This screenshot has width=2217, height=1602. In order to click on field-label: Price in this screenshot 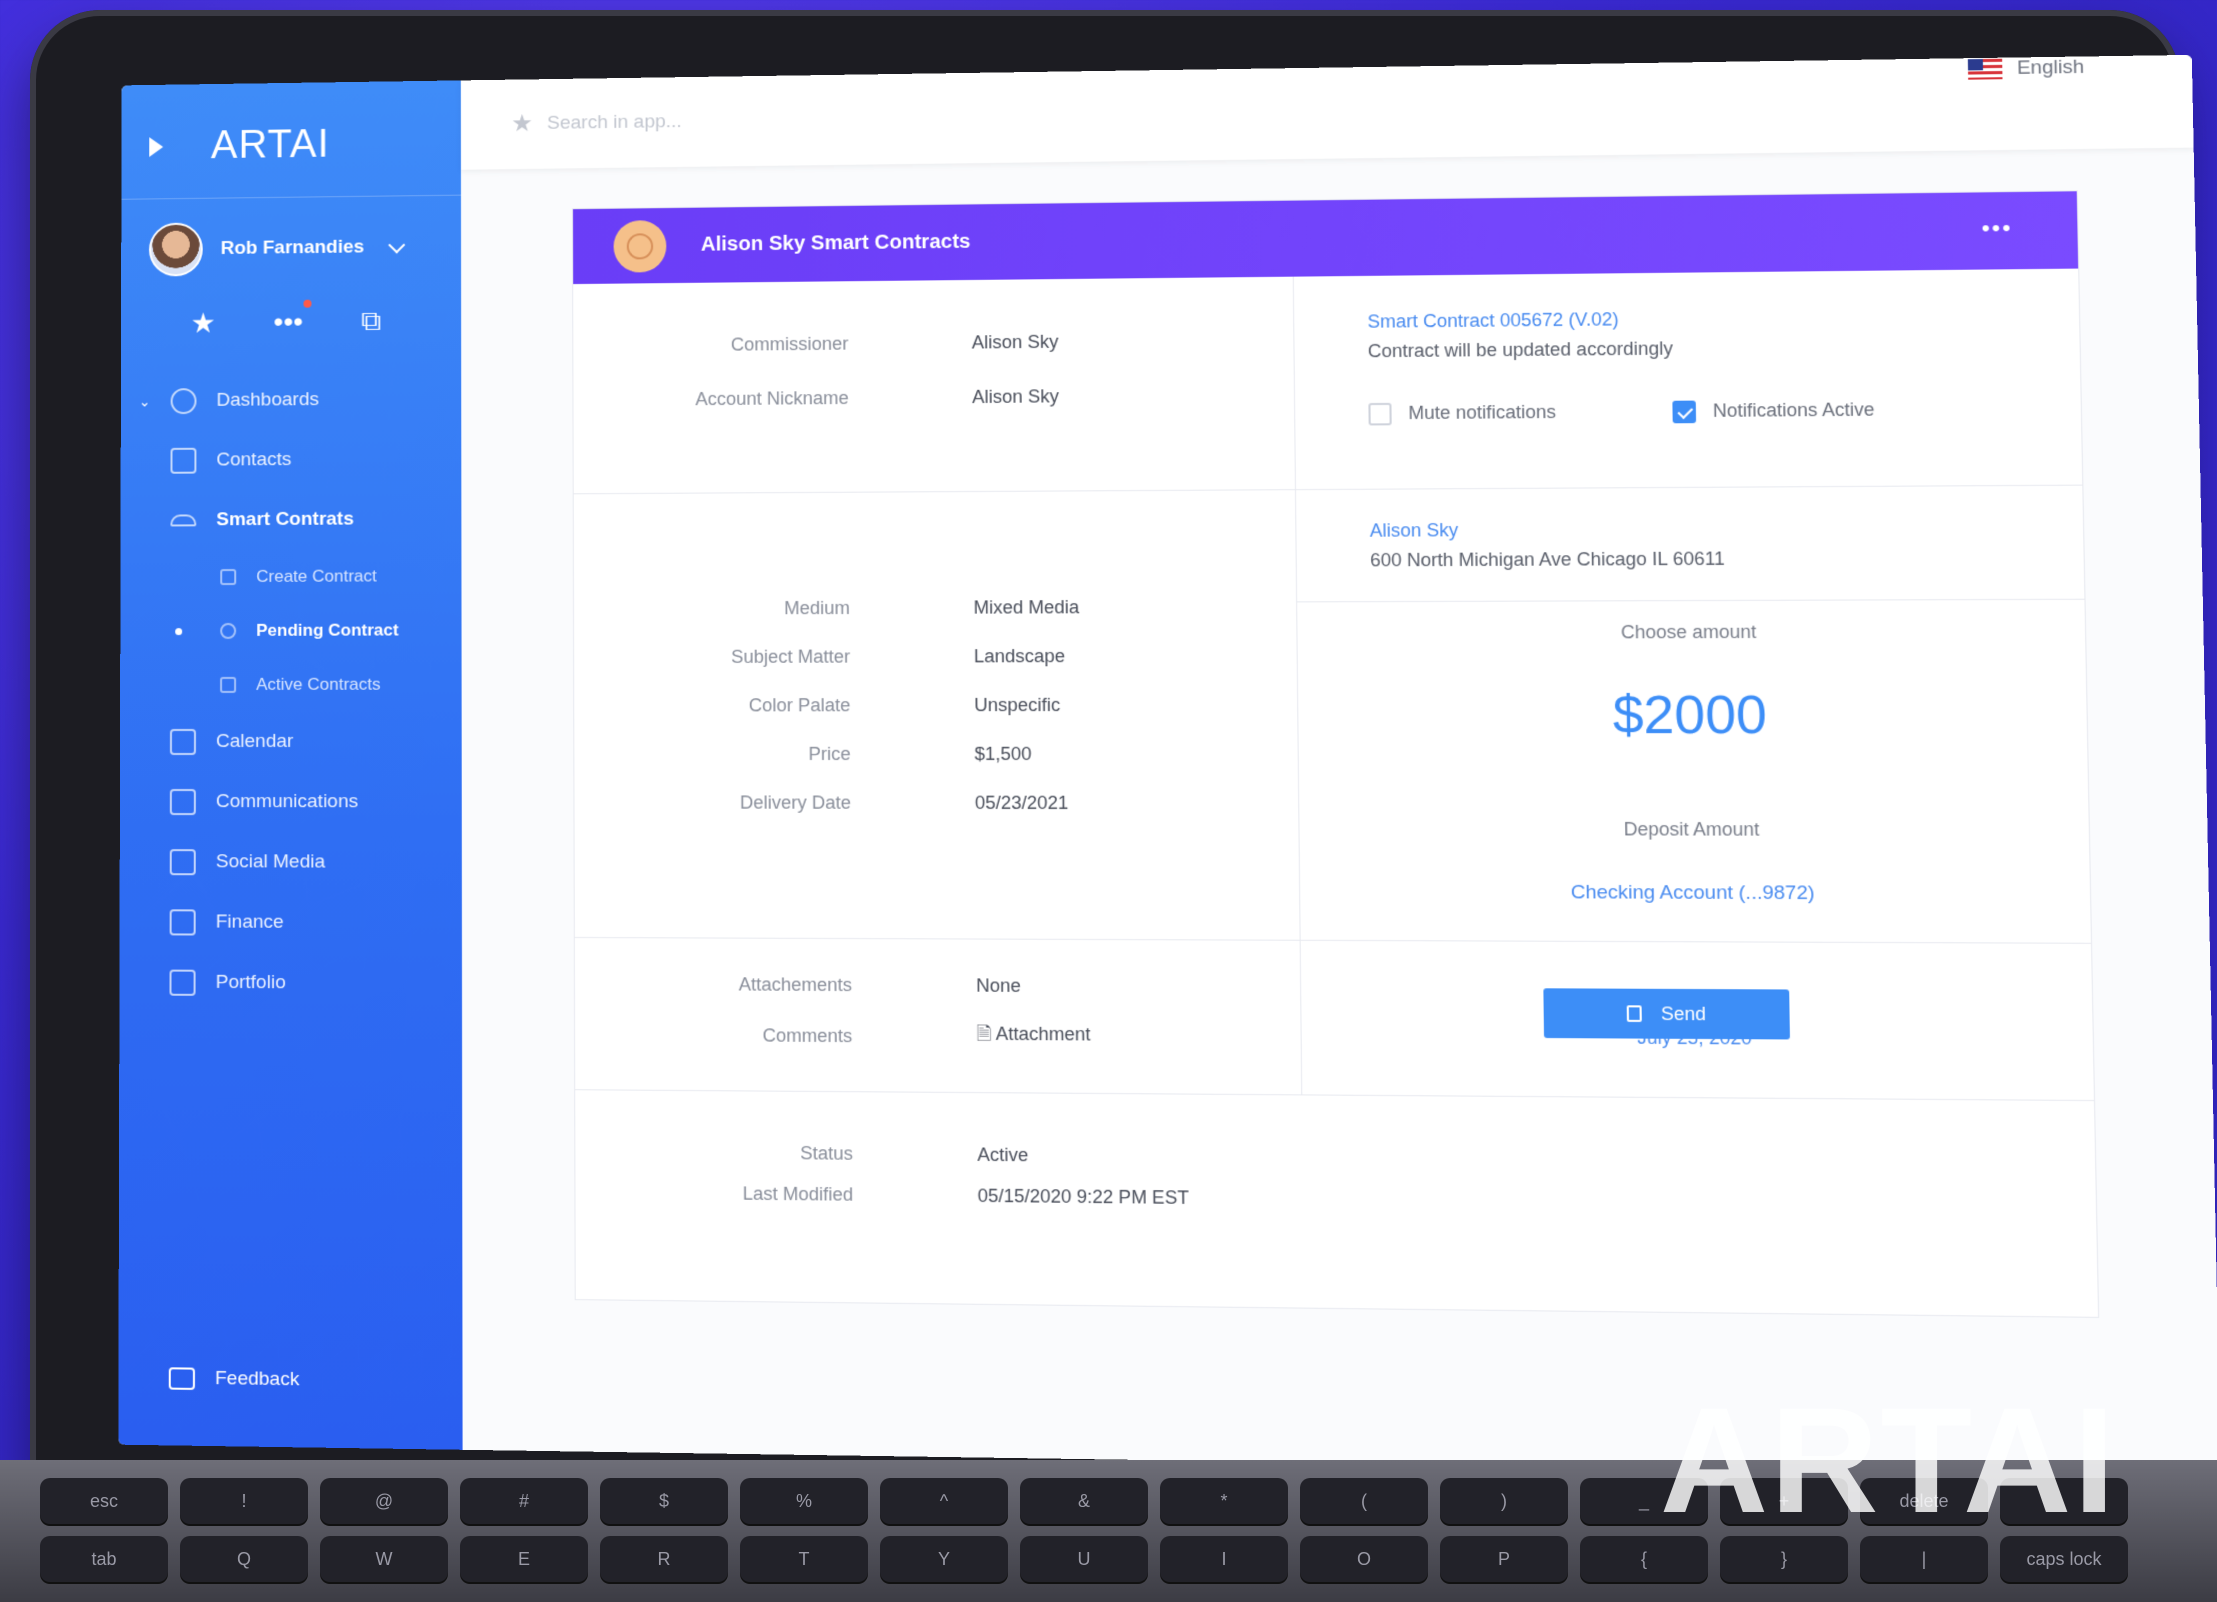, I will do `click(829, 753)`.